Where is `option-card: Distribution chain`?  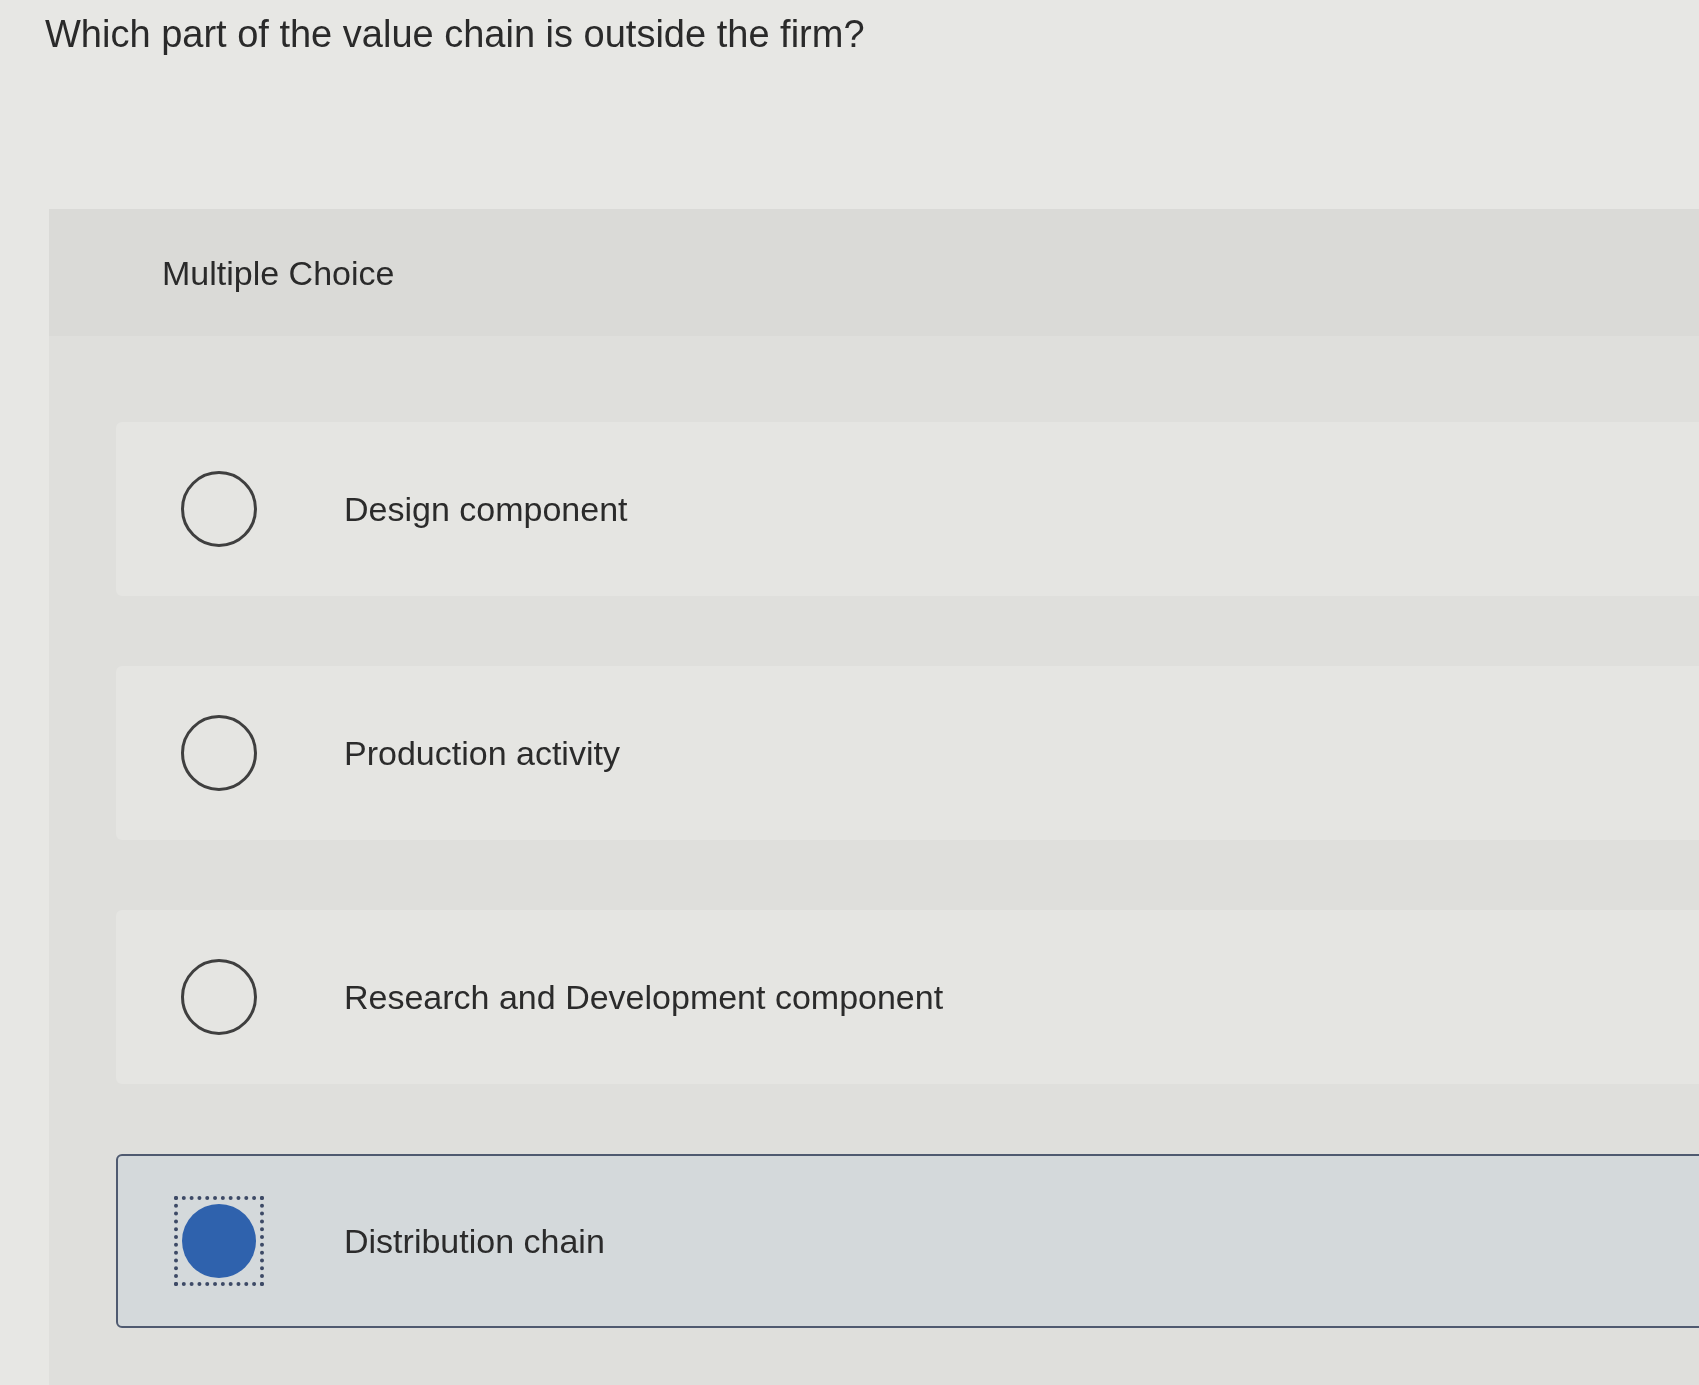 option-card: Distribution chain is located at coordinates (907, 1241).